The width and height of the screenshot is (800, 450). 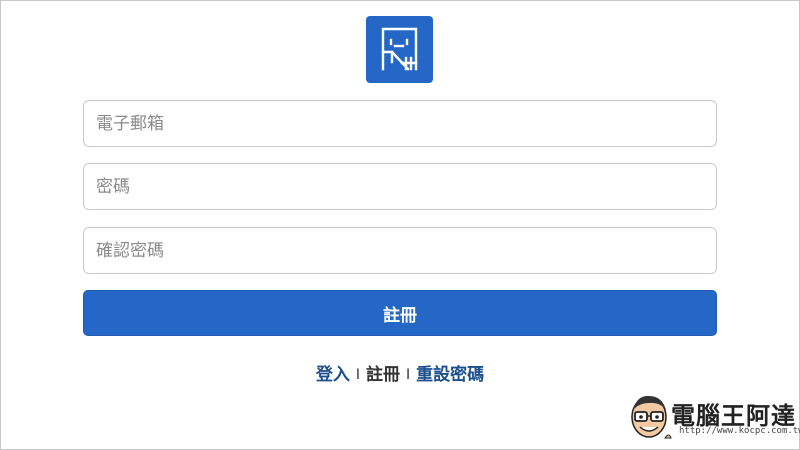 I want to click on app-logo-icon, so click(x=399, y=49).